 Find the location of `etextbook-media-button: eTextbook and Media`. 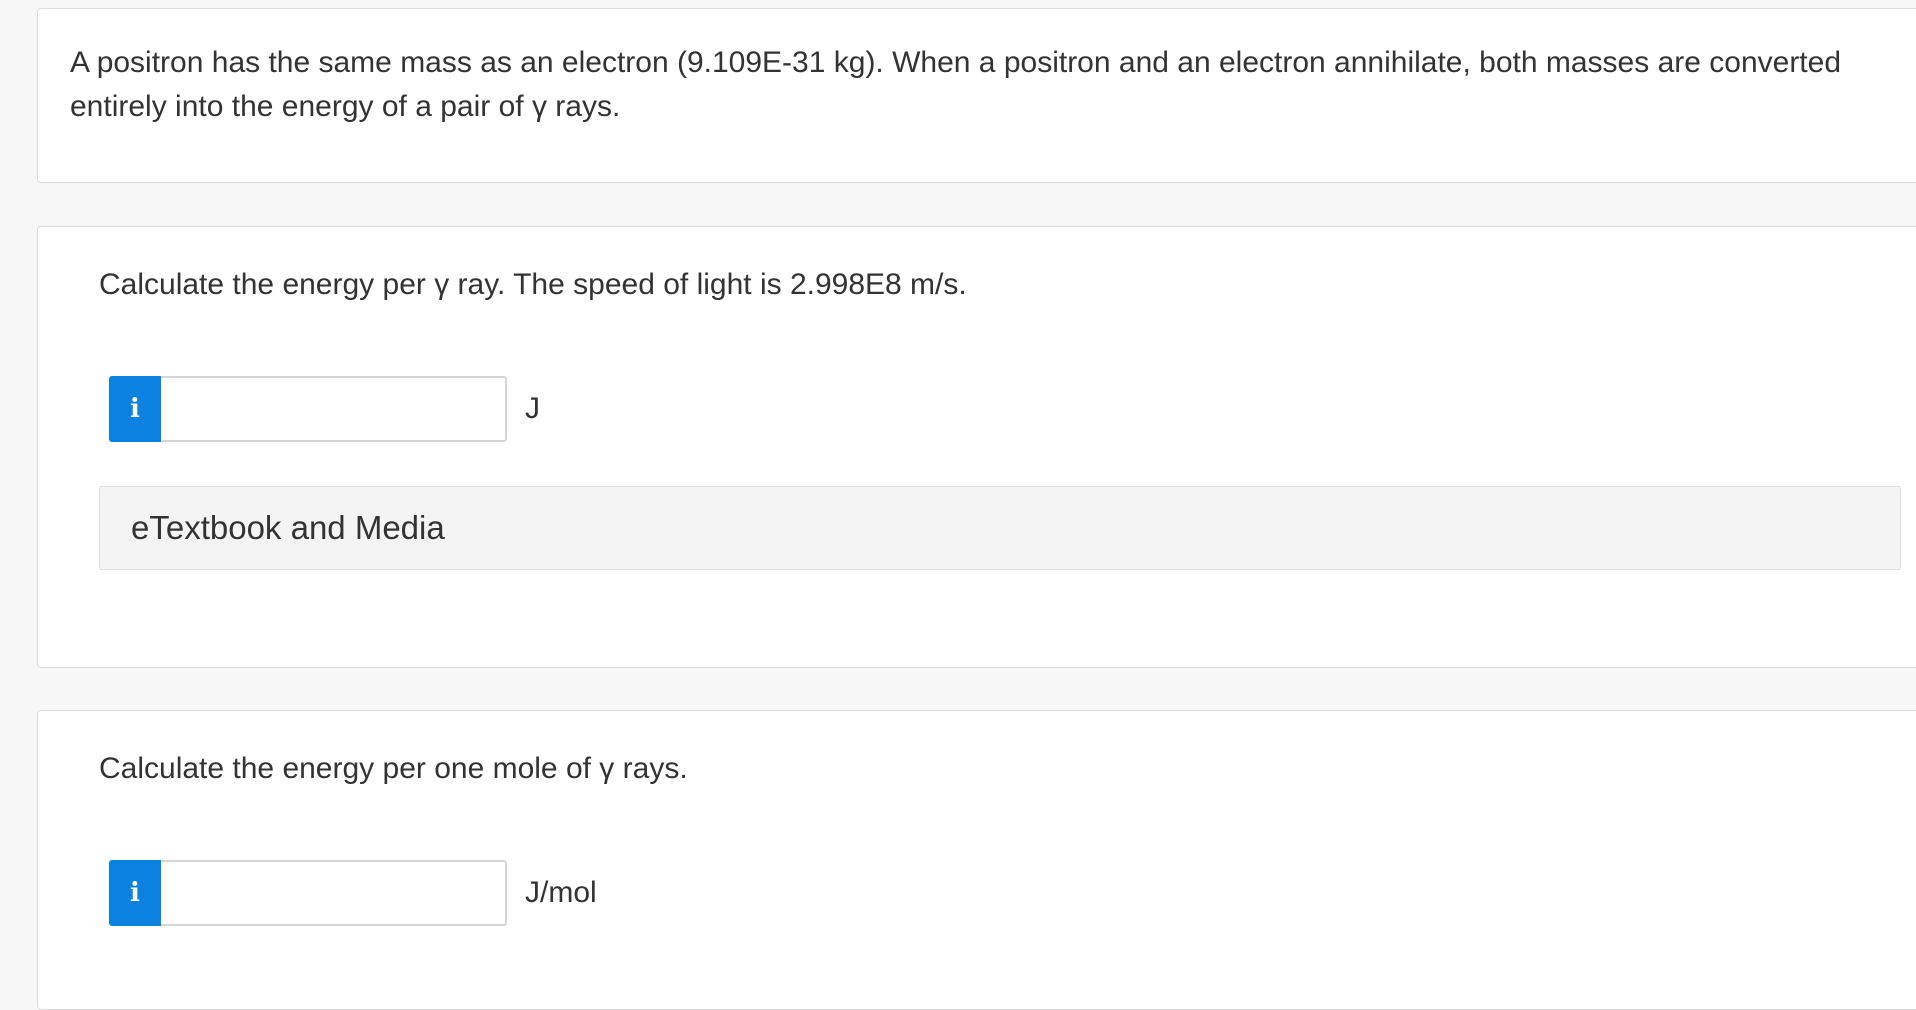

etextbook-media-button: eTextbook and Media is located at coordinates (1000, 528).